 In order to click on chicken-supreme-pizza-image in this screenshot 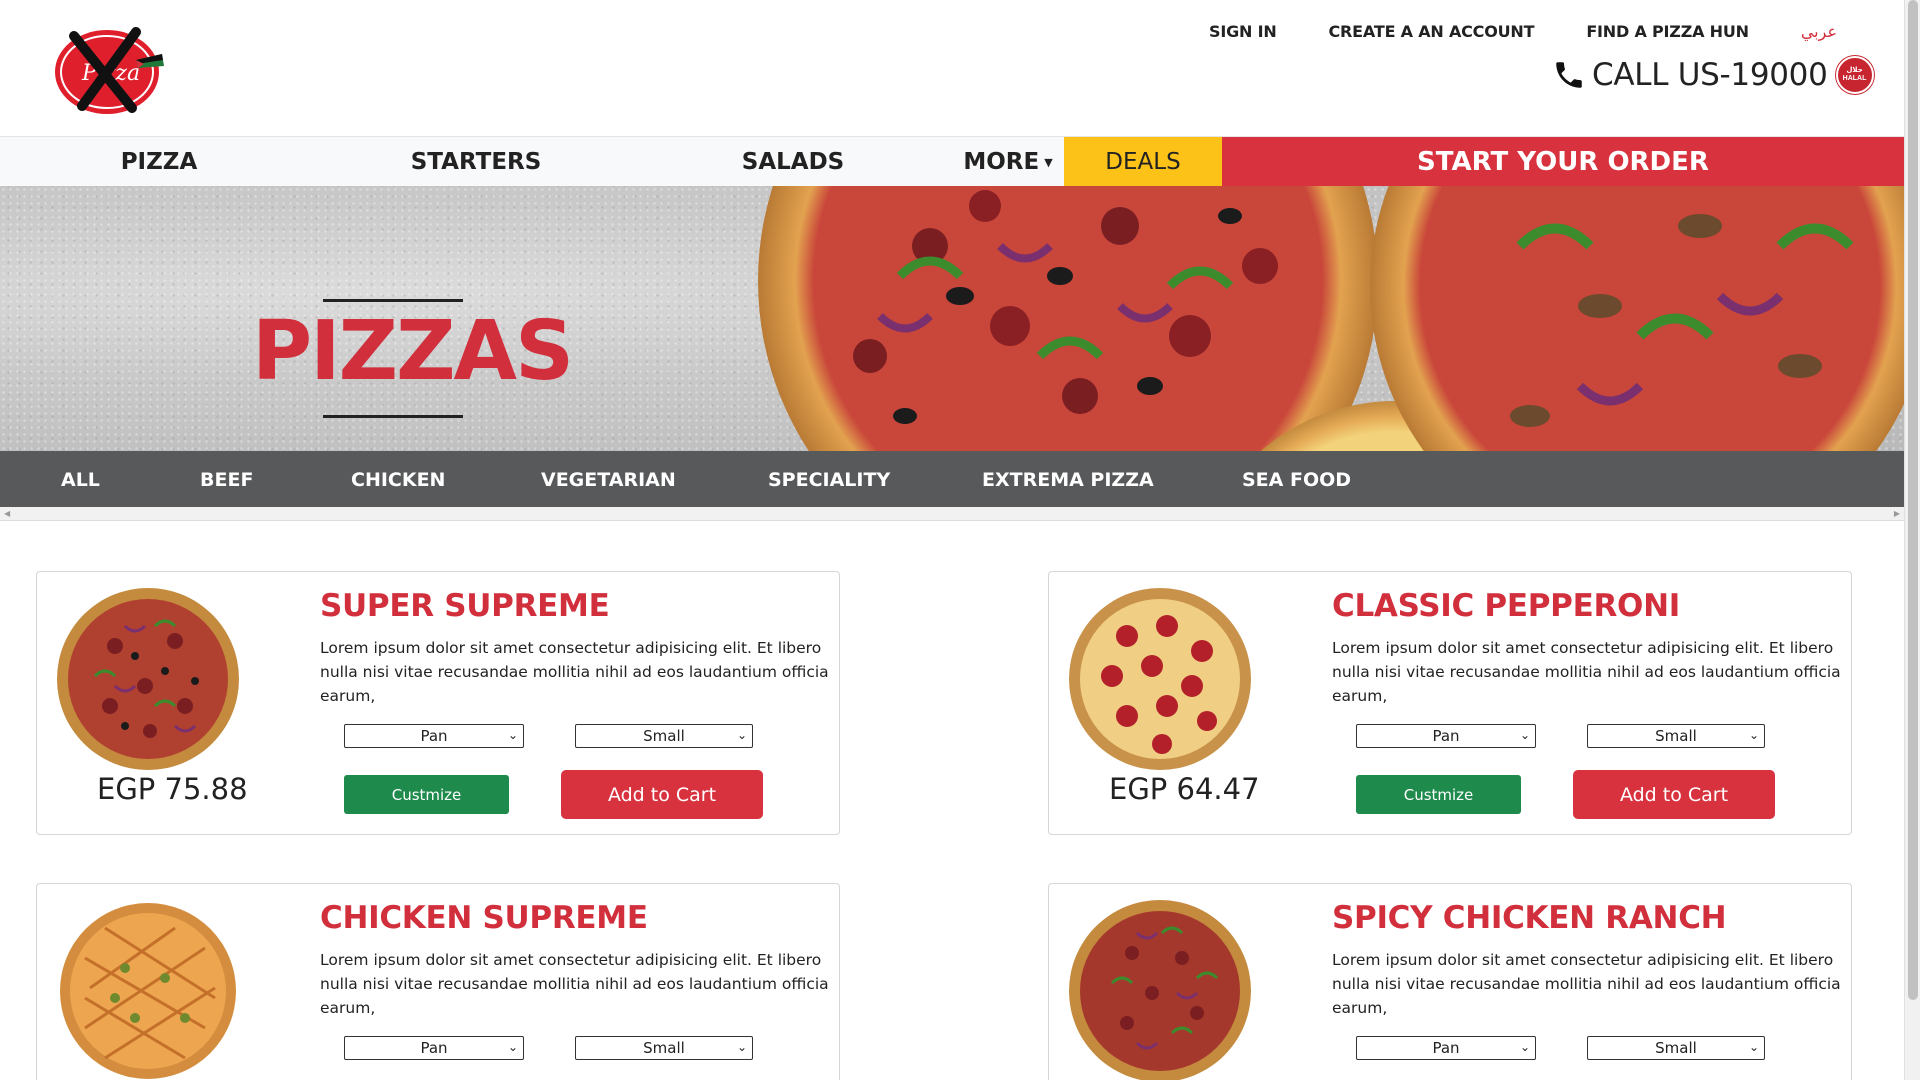, I will do `click(148, 991)`.